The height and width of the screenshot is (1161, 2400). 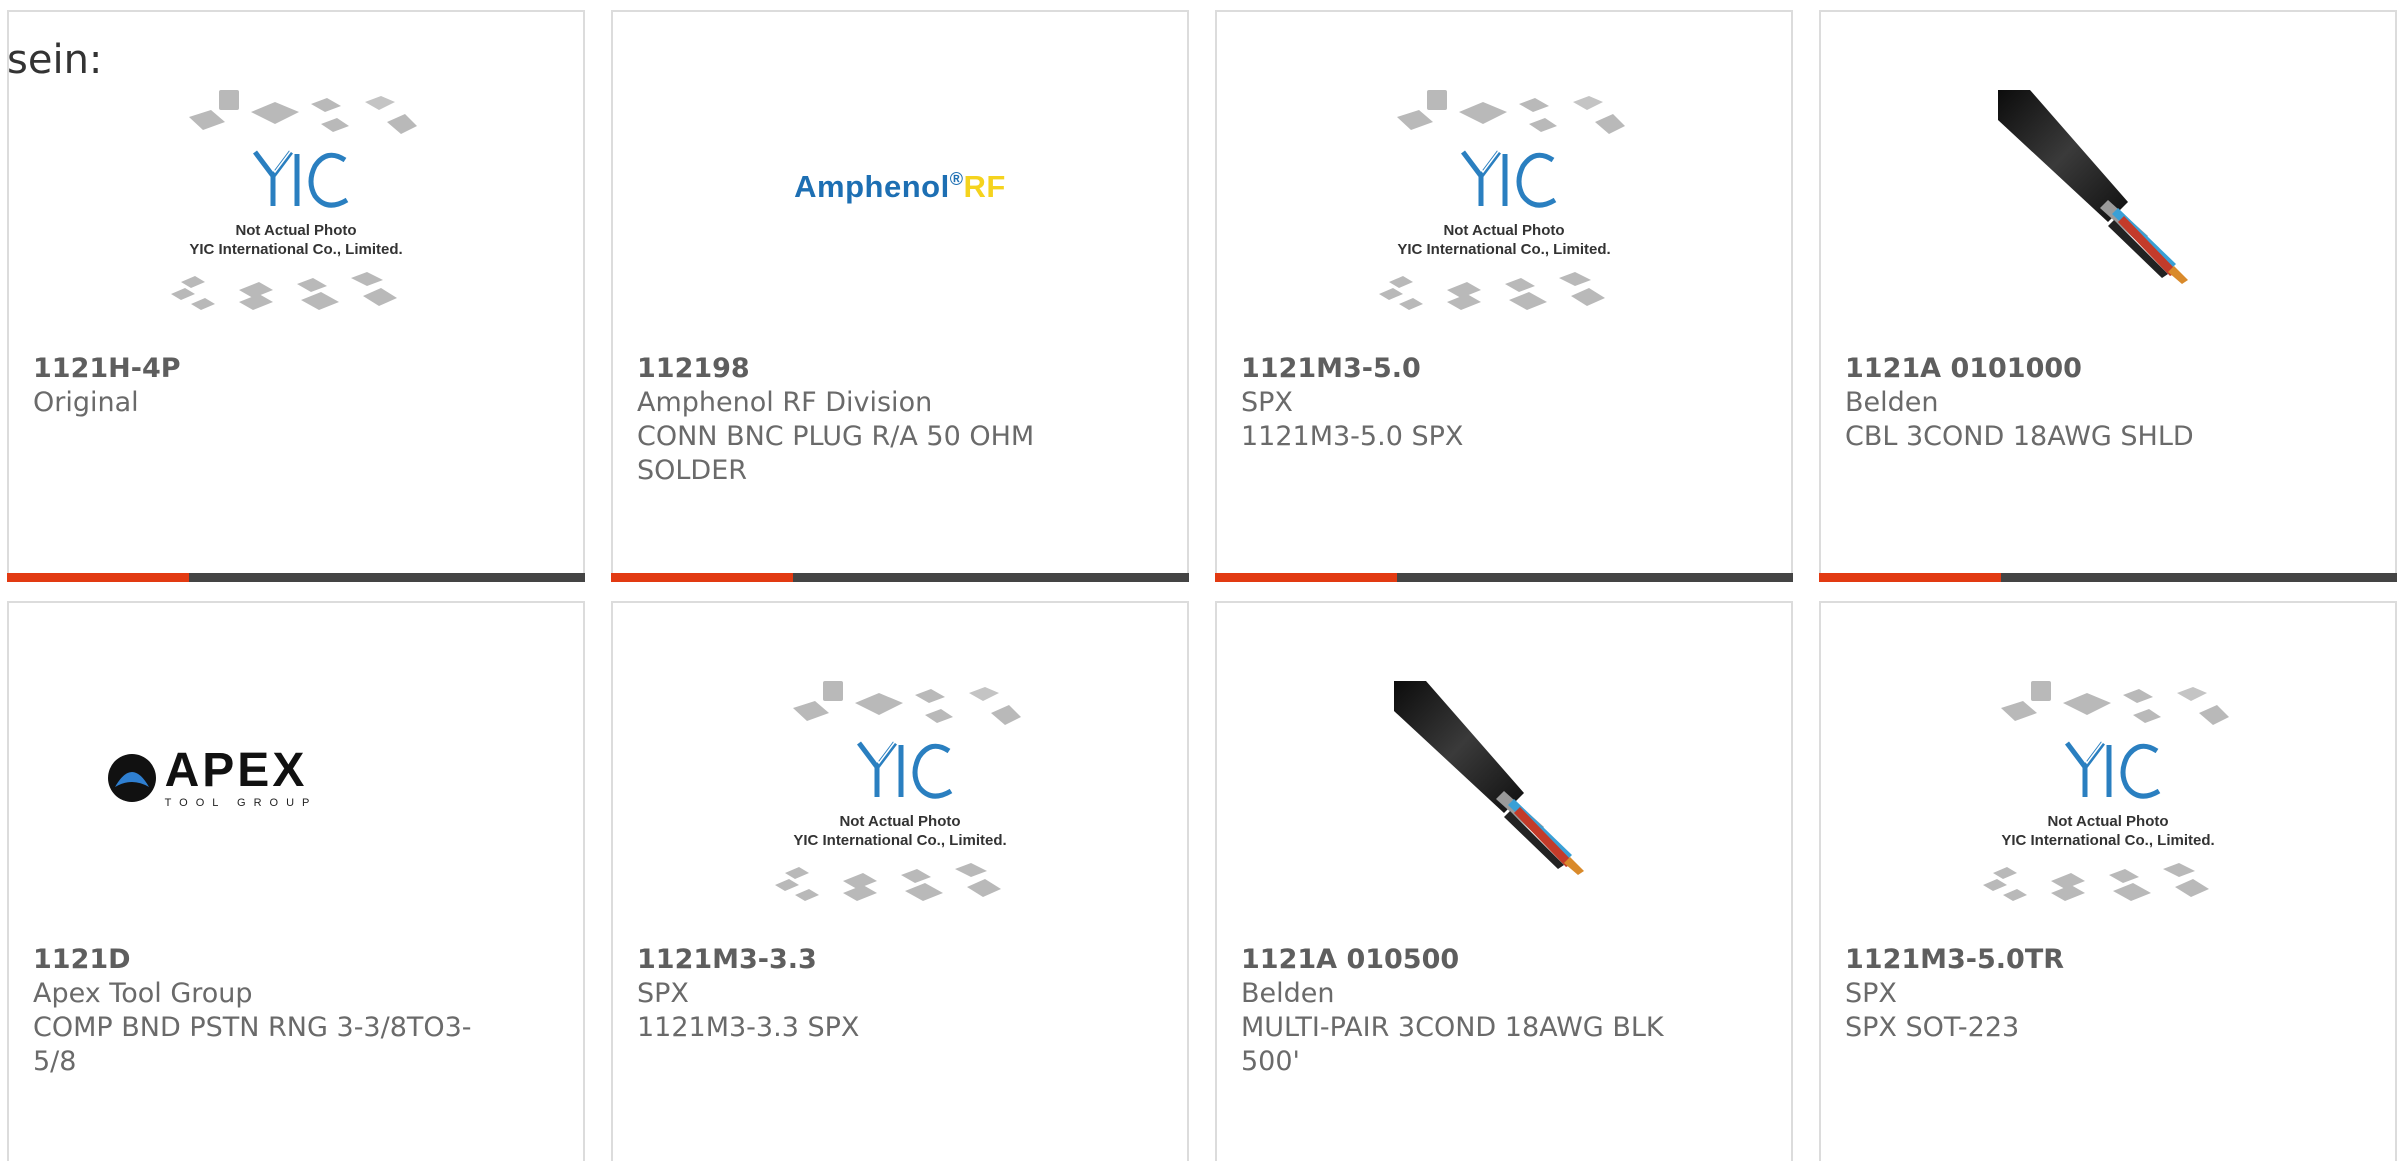 What do you see at coordinates (857, 369) in the screenshot?
I see `part-number-link: 112198` at bounding box center [857, 369].